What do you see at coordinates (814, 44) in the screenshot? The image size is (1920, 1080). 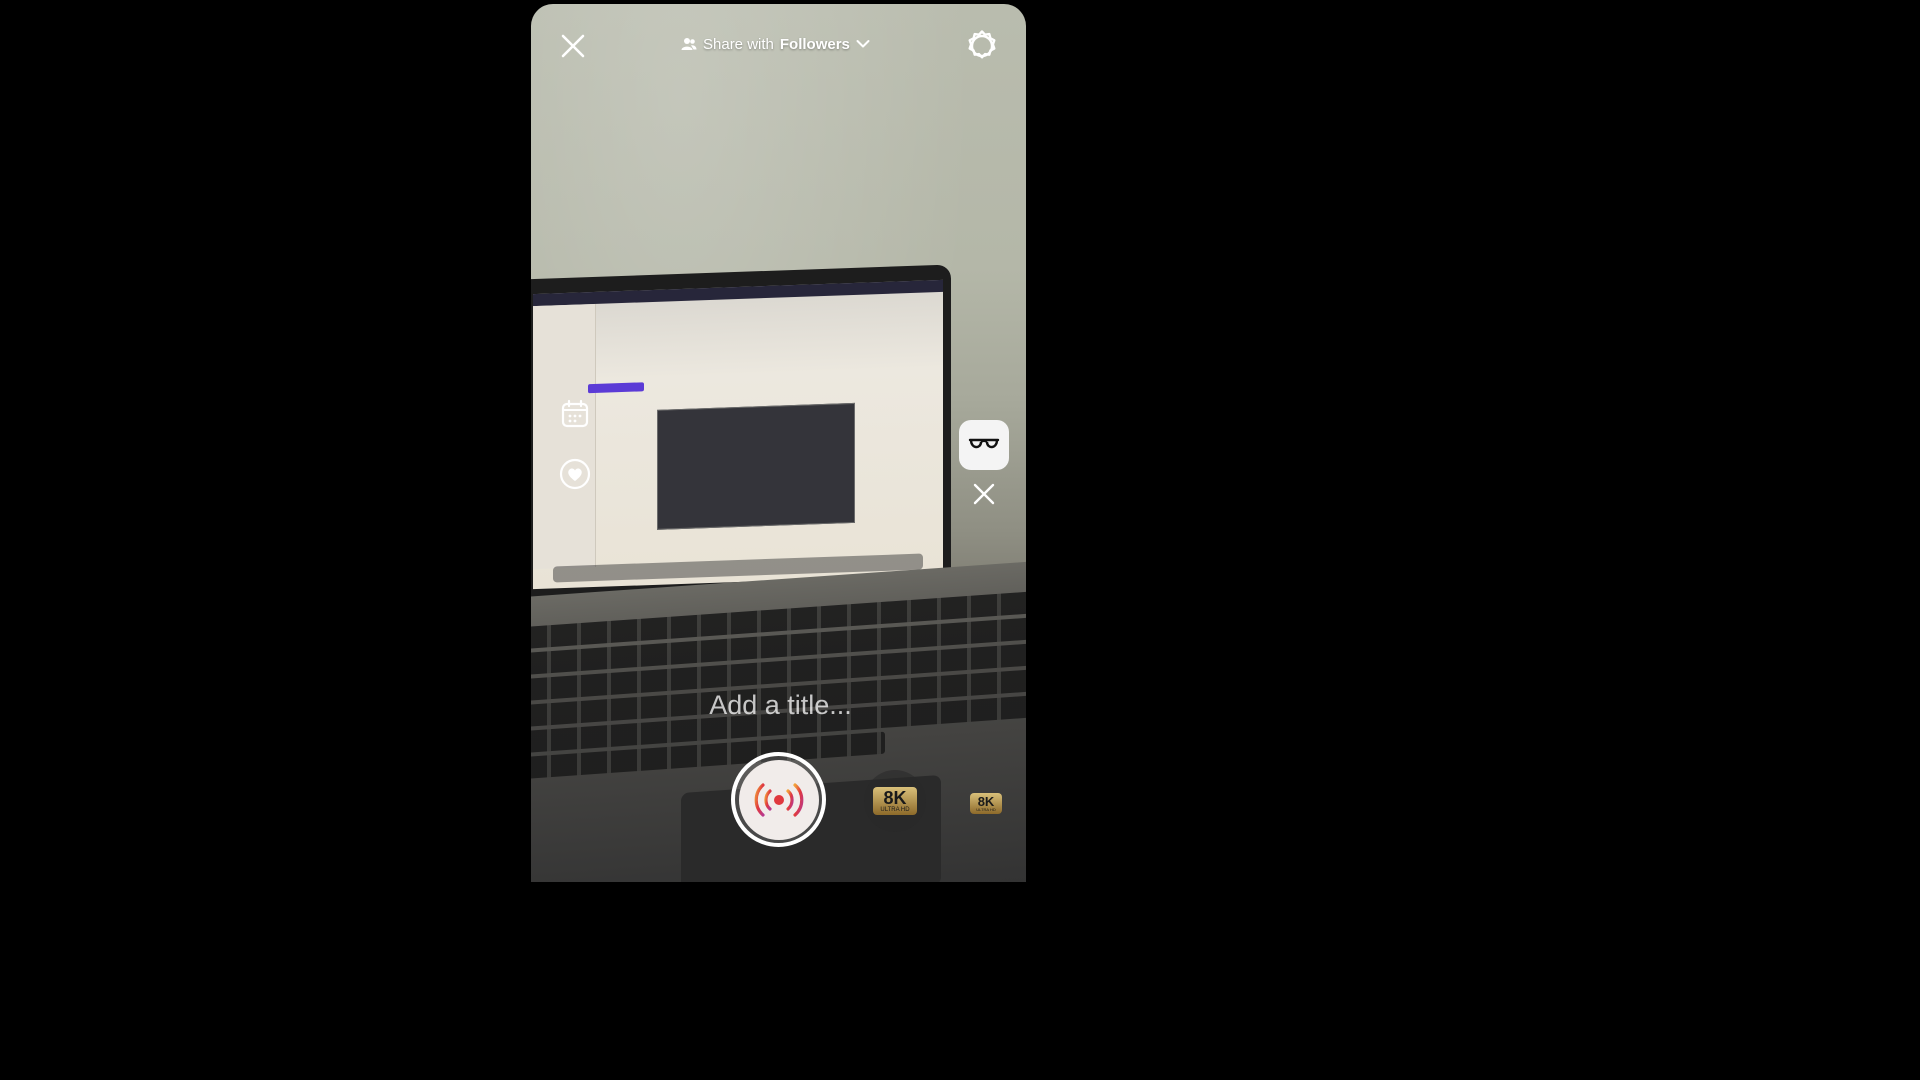 I see `share-audience: Followers` at bounding box center [814, 44].